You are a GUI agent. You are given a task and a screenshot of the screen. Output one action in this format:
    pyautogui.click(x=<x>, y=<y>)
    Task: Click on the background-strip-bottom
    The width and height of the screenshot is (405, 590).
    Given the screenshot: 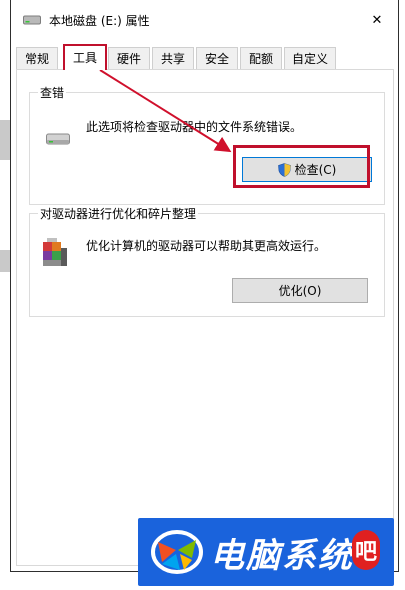 What is the action you would take?
    pyautogui.click(x=5, y=261)
    